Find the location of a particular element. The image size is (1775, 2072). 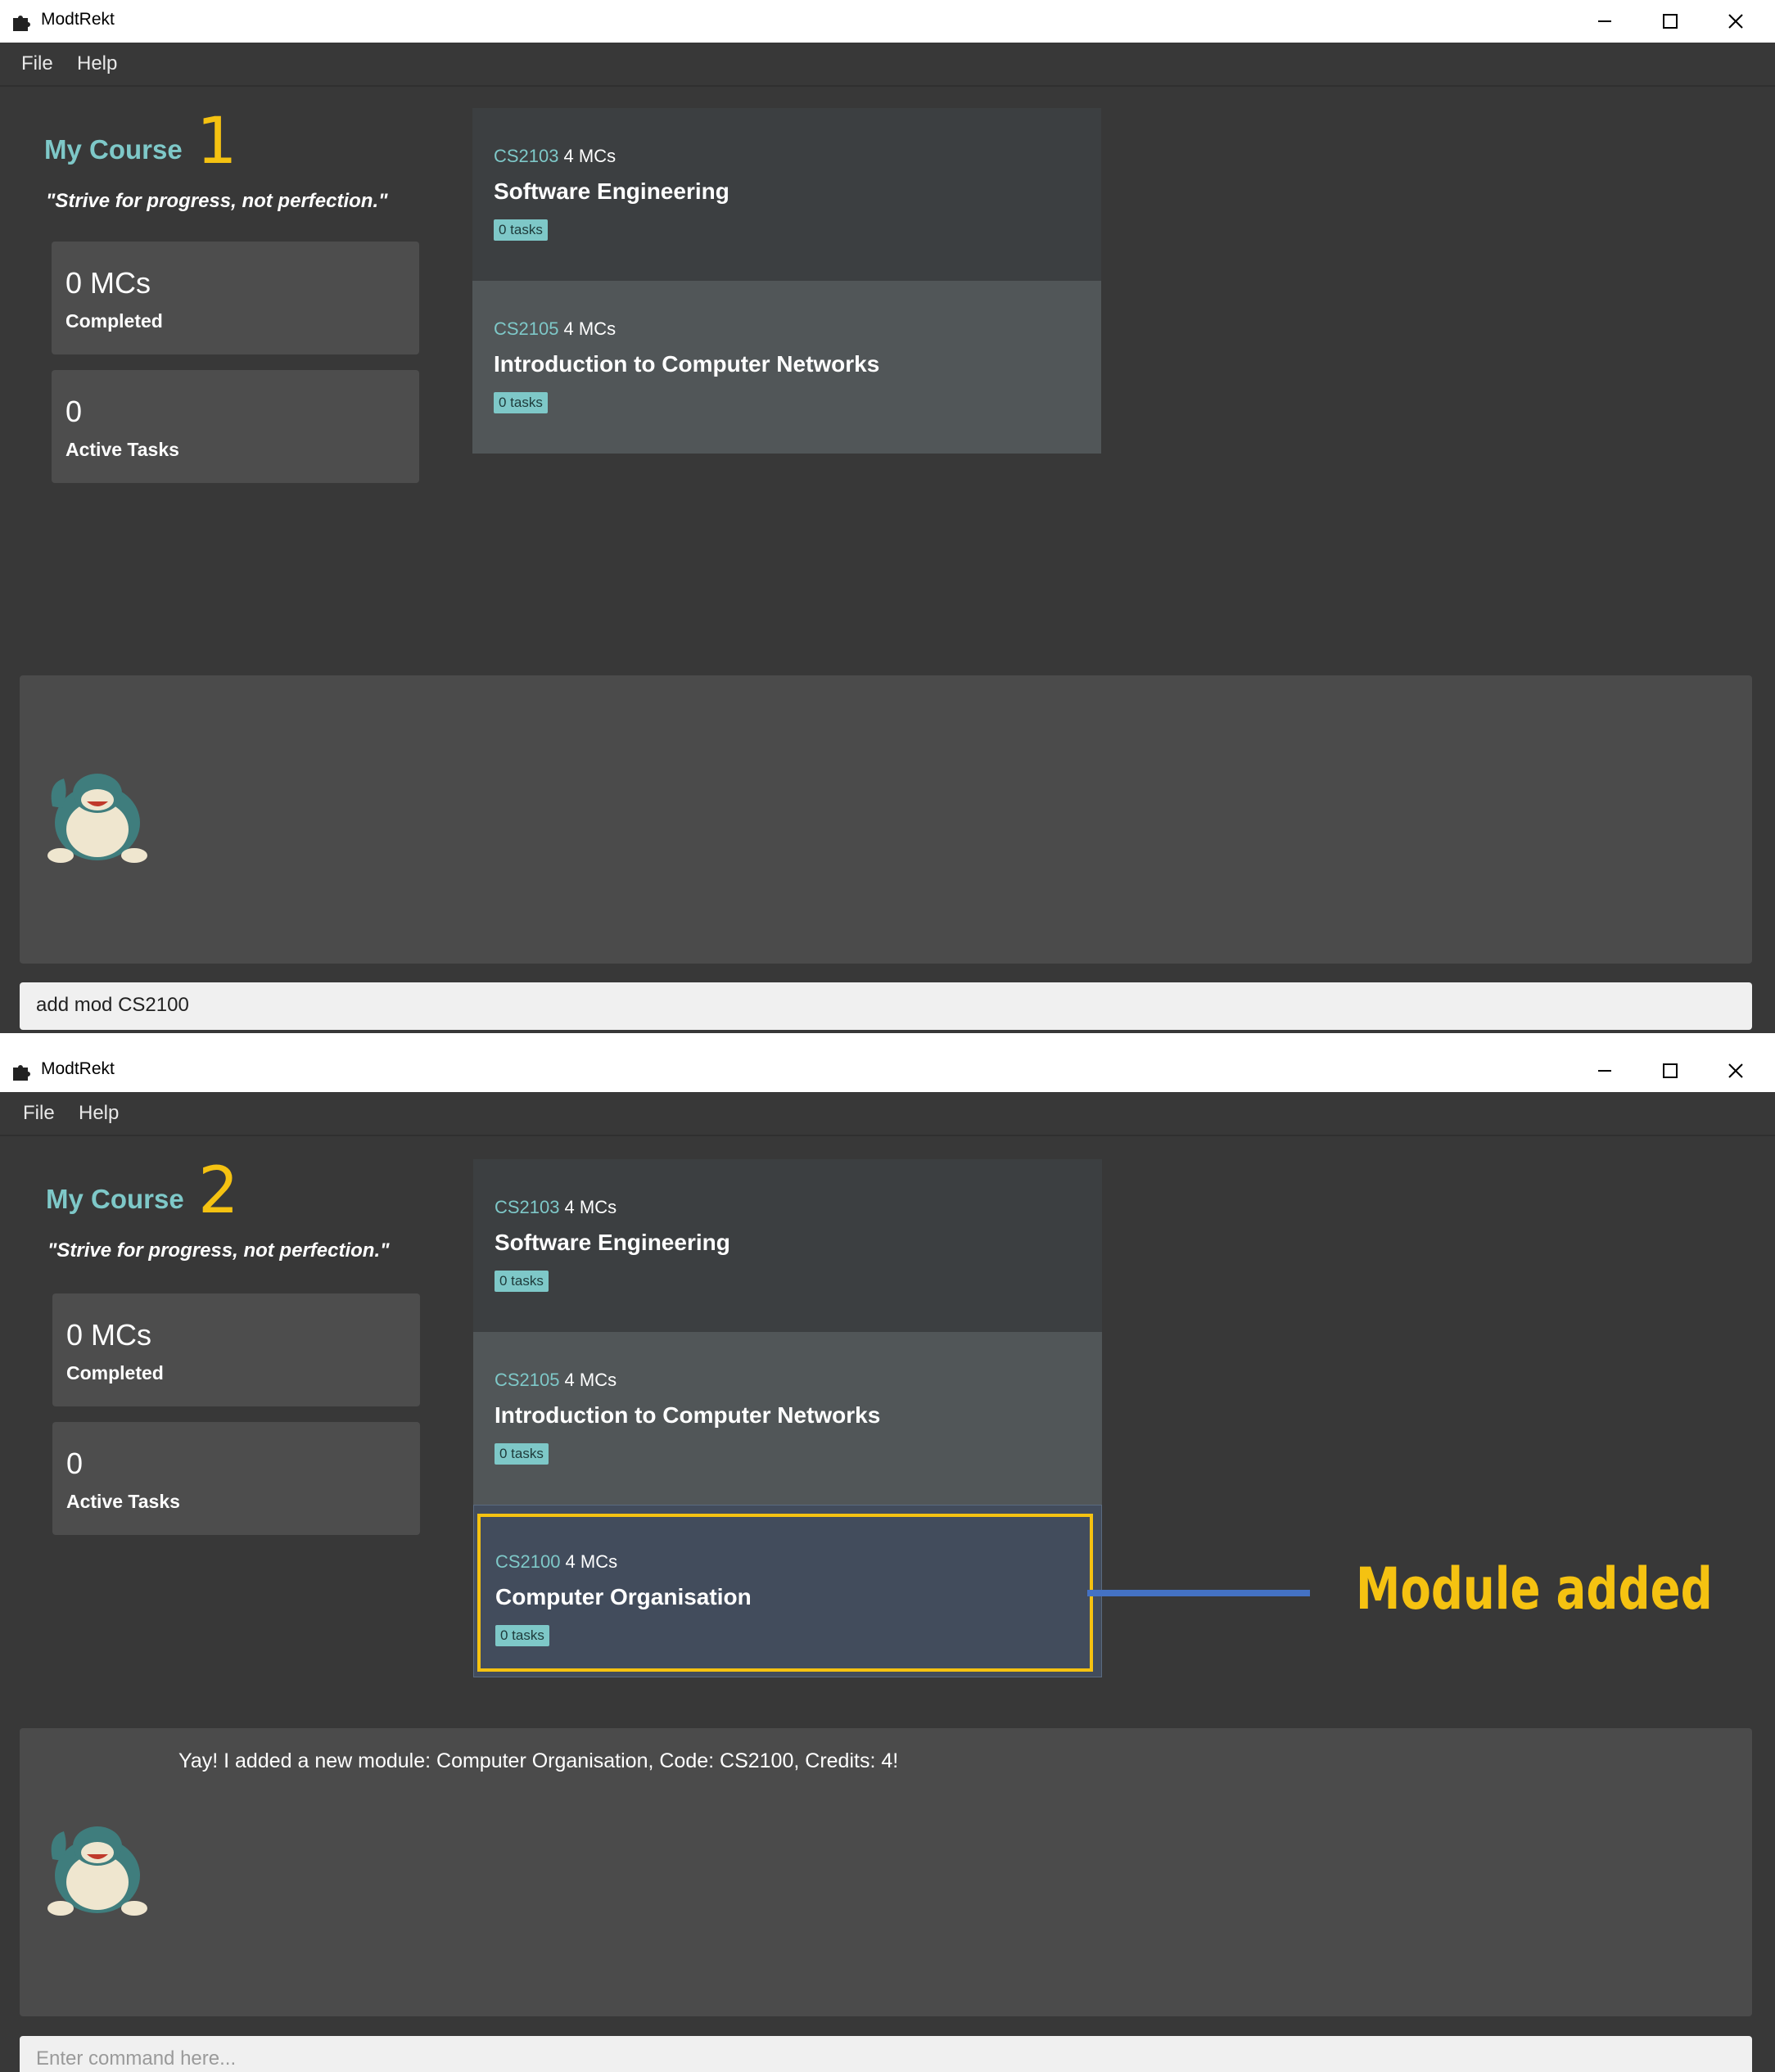

module-name: Computer Organisation is located at coordinates (623, 1596).